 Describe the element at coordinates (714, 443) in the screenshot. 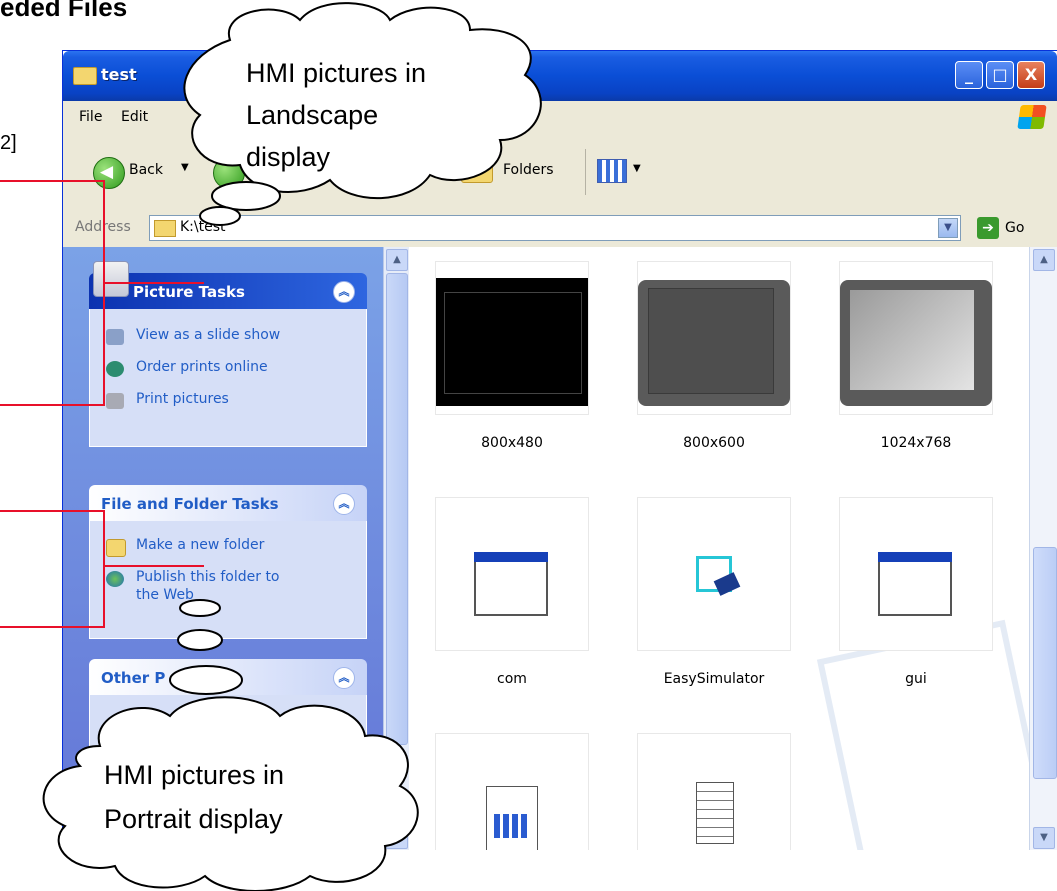

I see `file-name: 800x600` at that location.